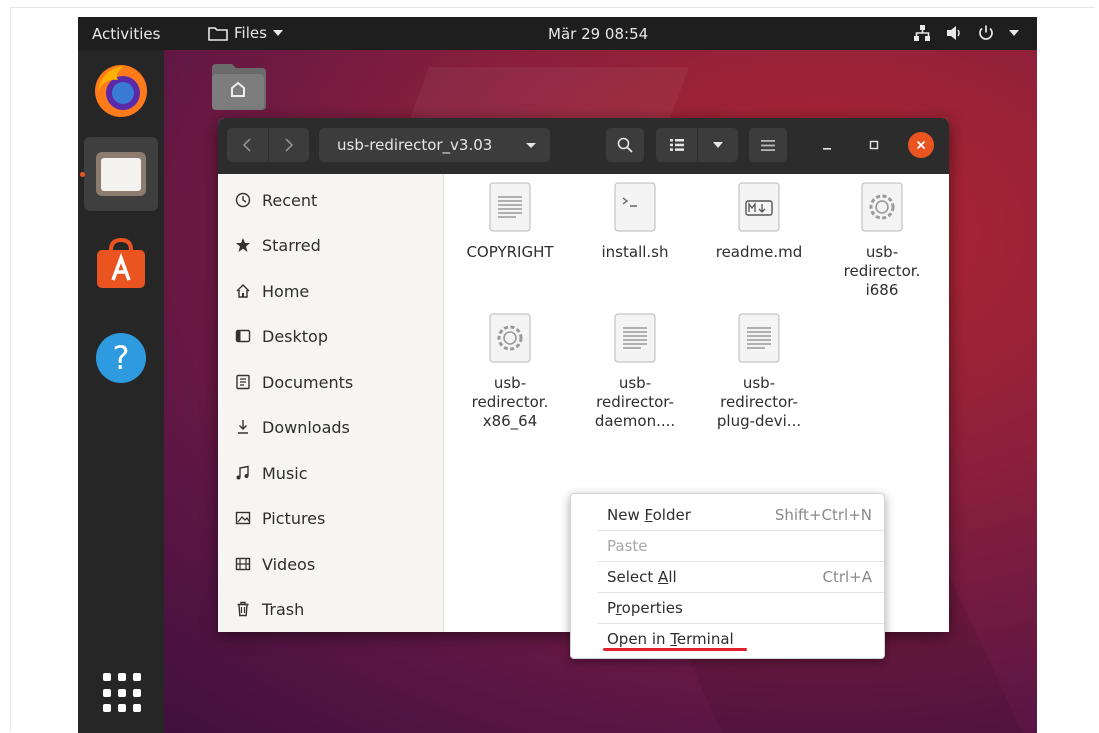 The height and width of the screenshot is (733, 1099). I want to click on sidebar-item-label: Music, so click(285, 473).